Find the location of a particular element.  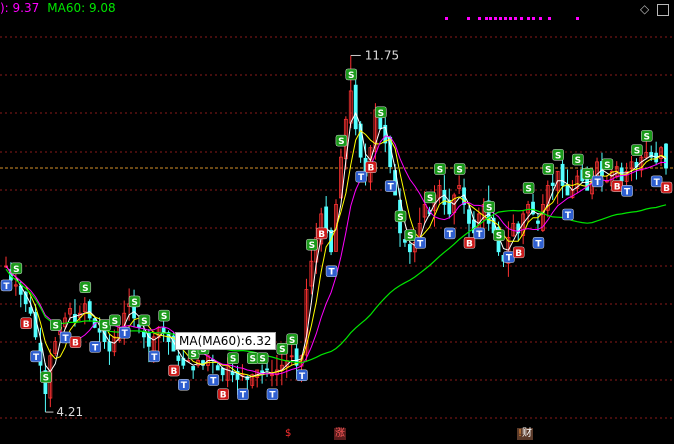

signal-marker-label-54: T is located at coordinates (538, 244).